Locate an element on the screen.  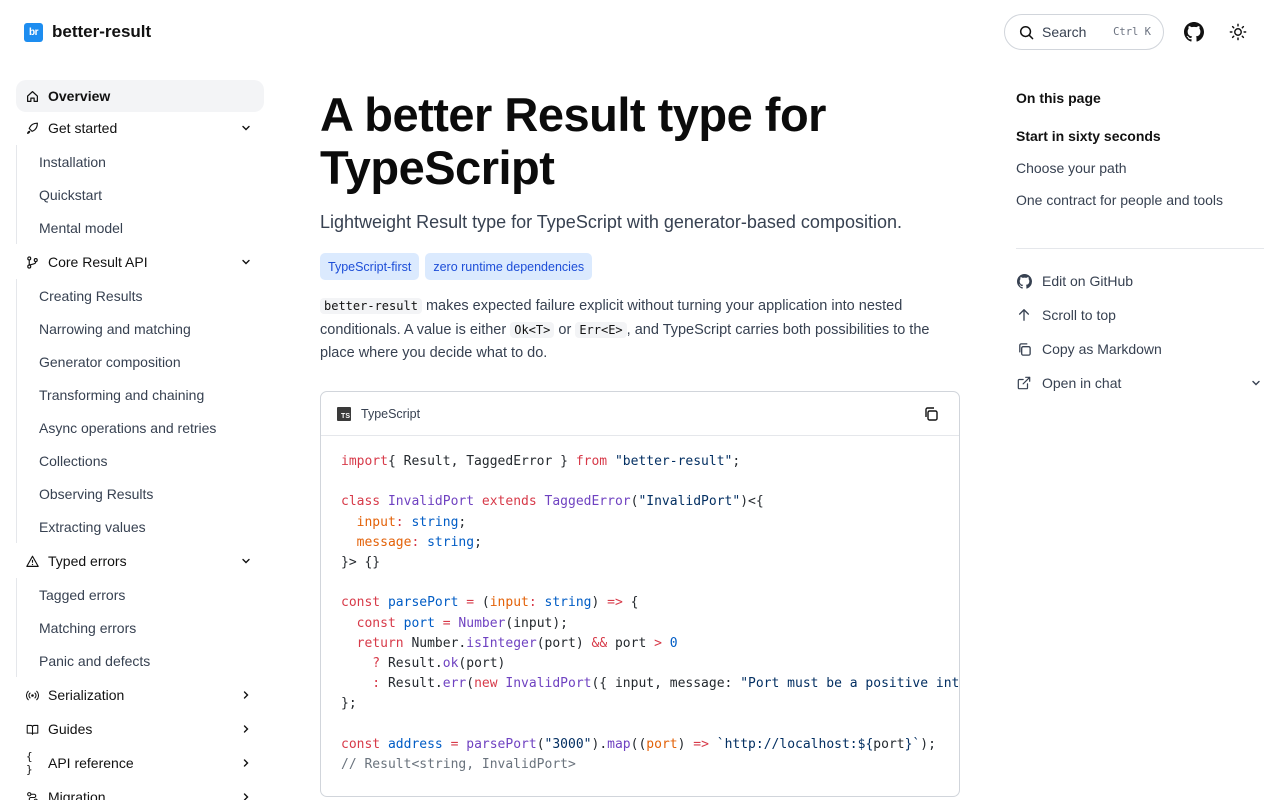
code-token: "Port must be a positive integer" is located at coordinates (850, 684).